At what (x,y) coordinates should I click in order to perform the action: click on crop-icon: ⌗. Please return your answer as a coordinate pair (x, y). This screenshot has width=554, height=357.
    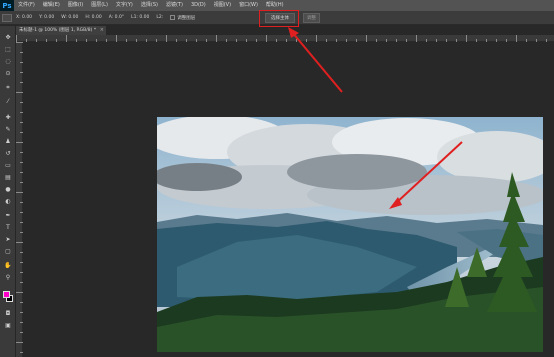
    Looking at the image, I should click on (8, 87).